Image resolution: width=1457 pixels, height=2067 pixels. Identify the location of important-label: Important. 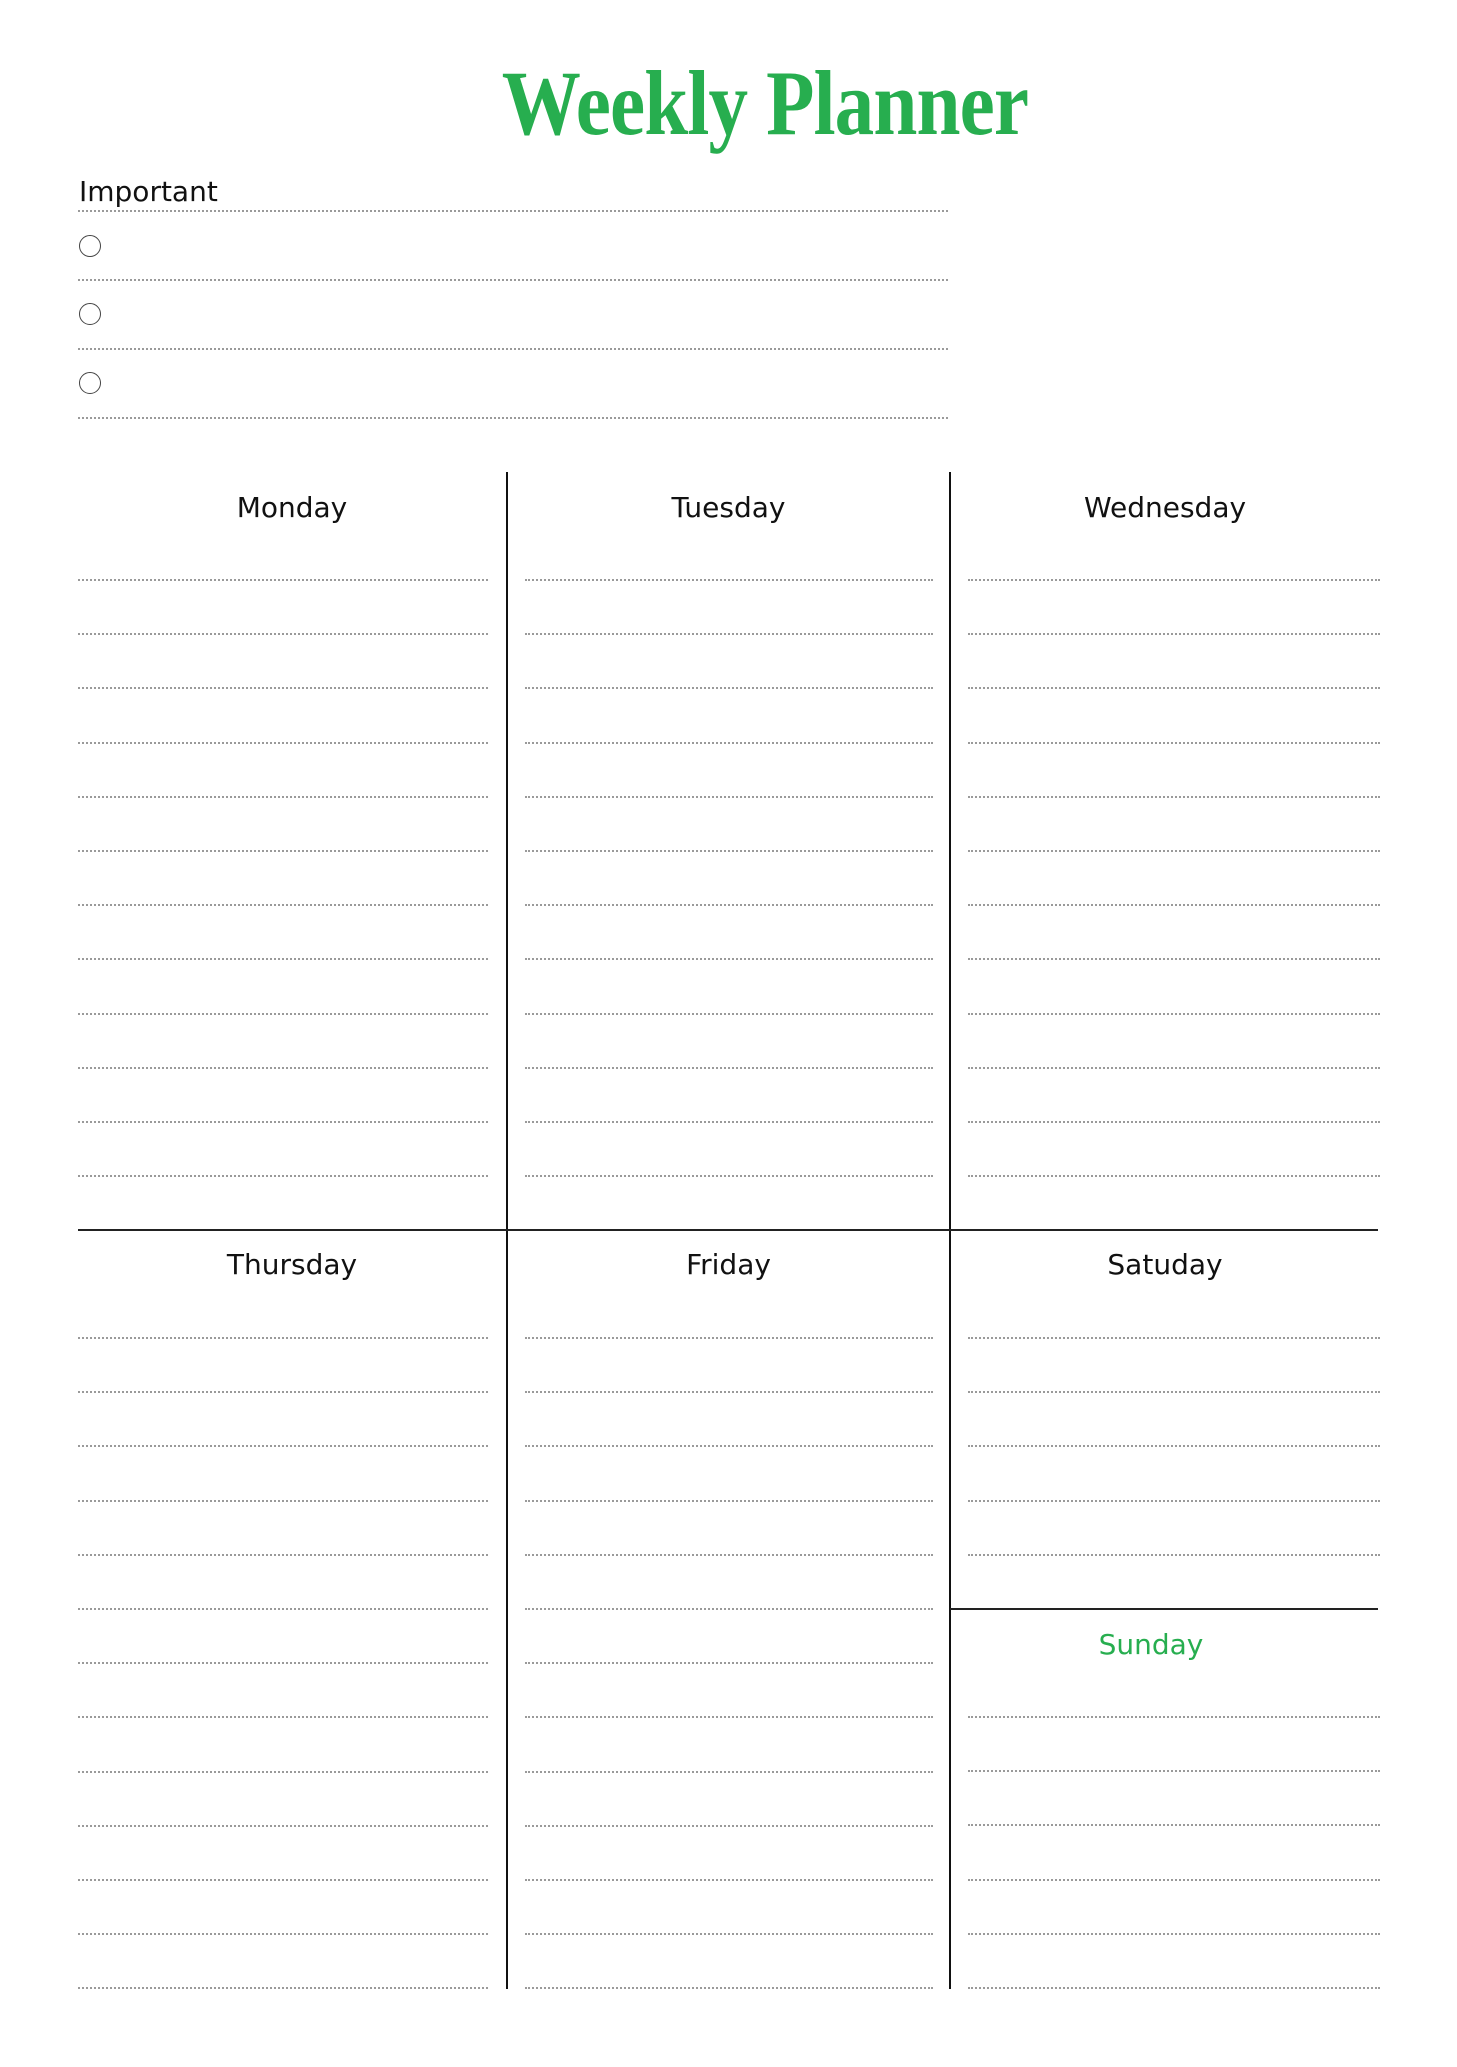
(148, 191).